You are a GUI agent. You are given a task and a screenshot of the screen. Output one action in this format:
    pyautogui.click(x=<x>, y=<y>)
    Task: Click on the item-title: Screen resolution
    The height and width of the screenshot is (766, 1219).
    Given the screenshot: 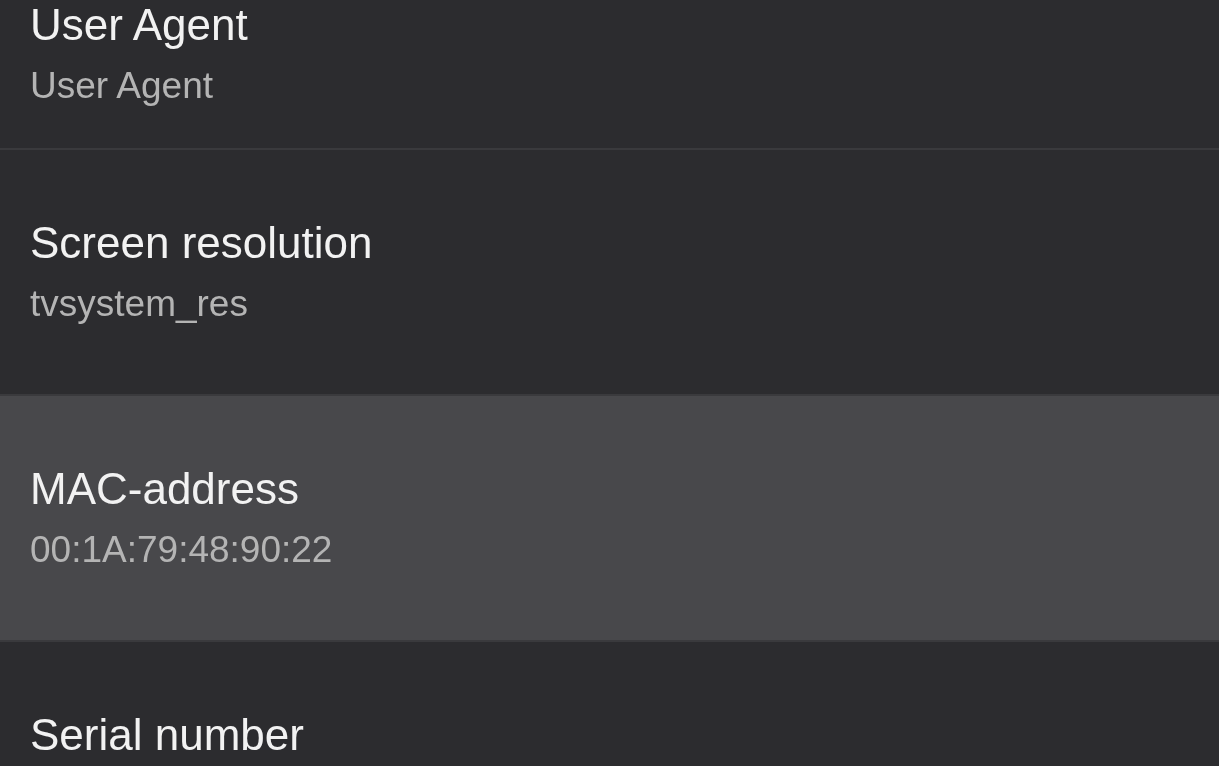 What is the action you would take?
    pyautogui.click(x=202, y=243)
    